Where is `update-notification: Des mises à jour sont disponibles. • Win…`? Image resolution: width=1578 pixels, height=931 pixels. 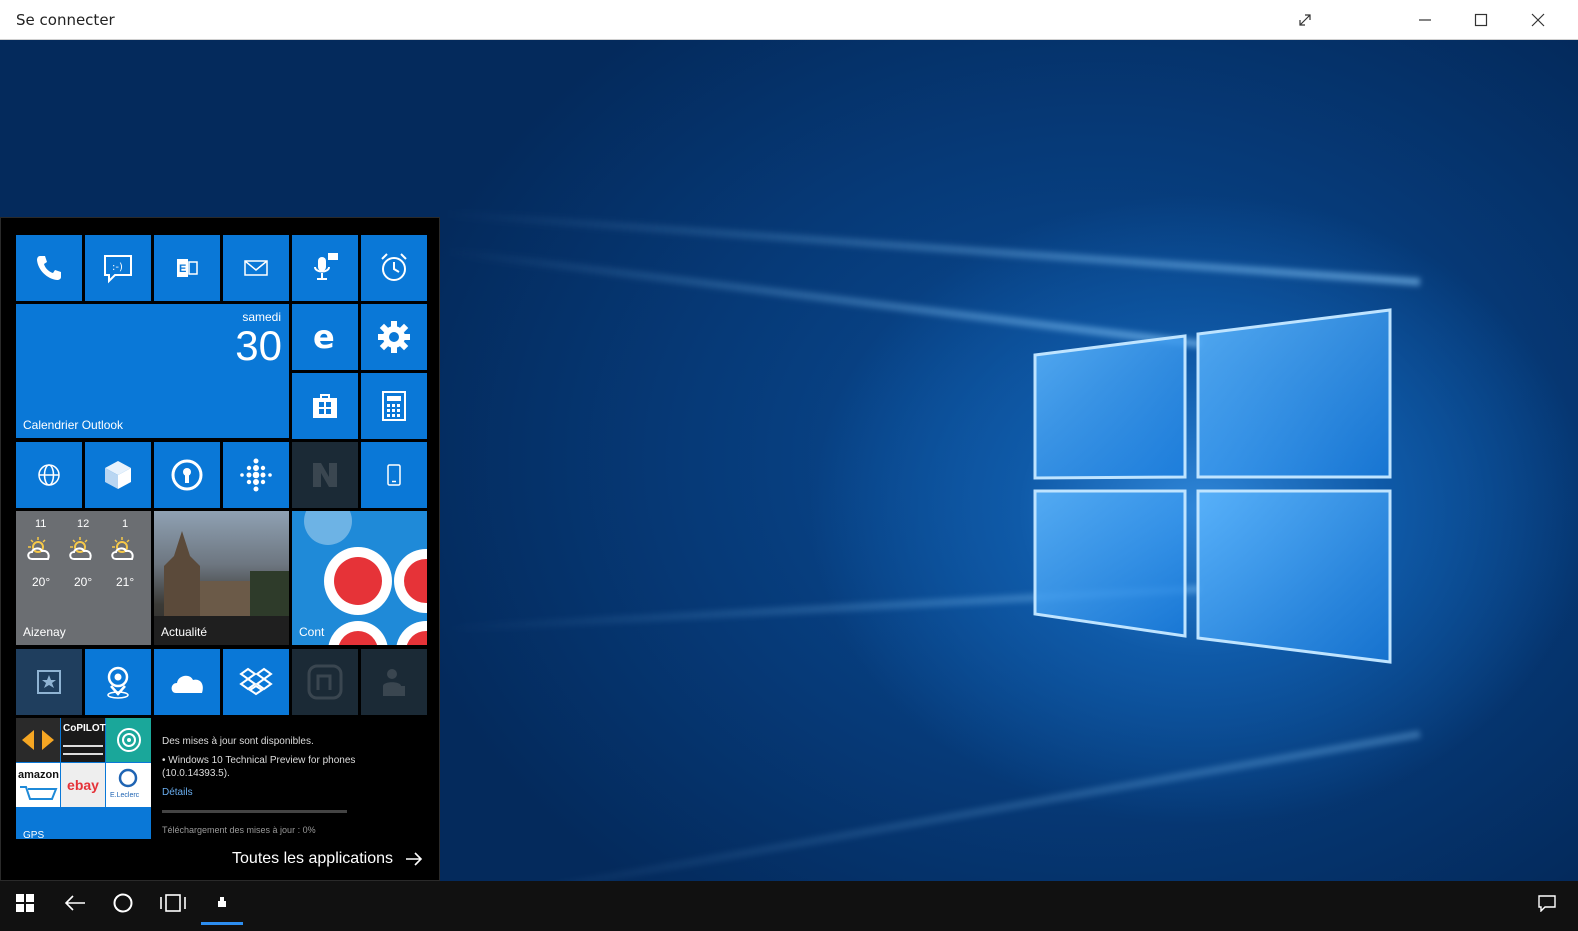 update-notification: Des mises à jour sont disponibles. • Win… is located at coordinates (289, 780).